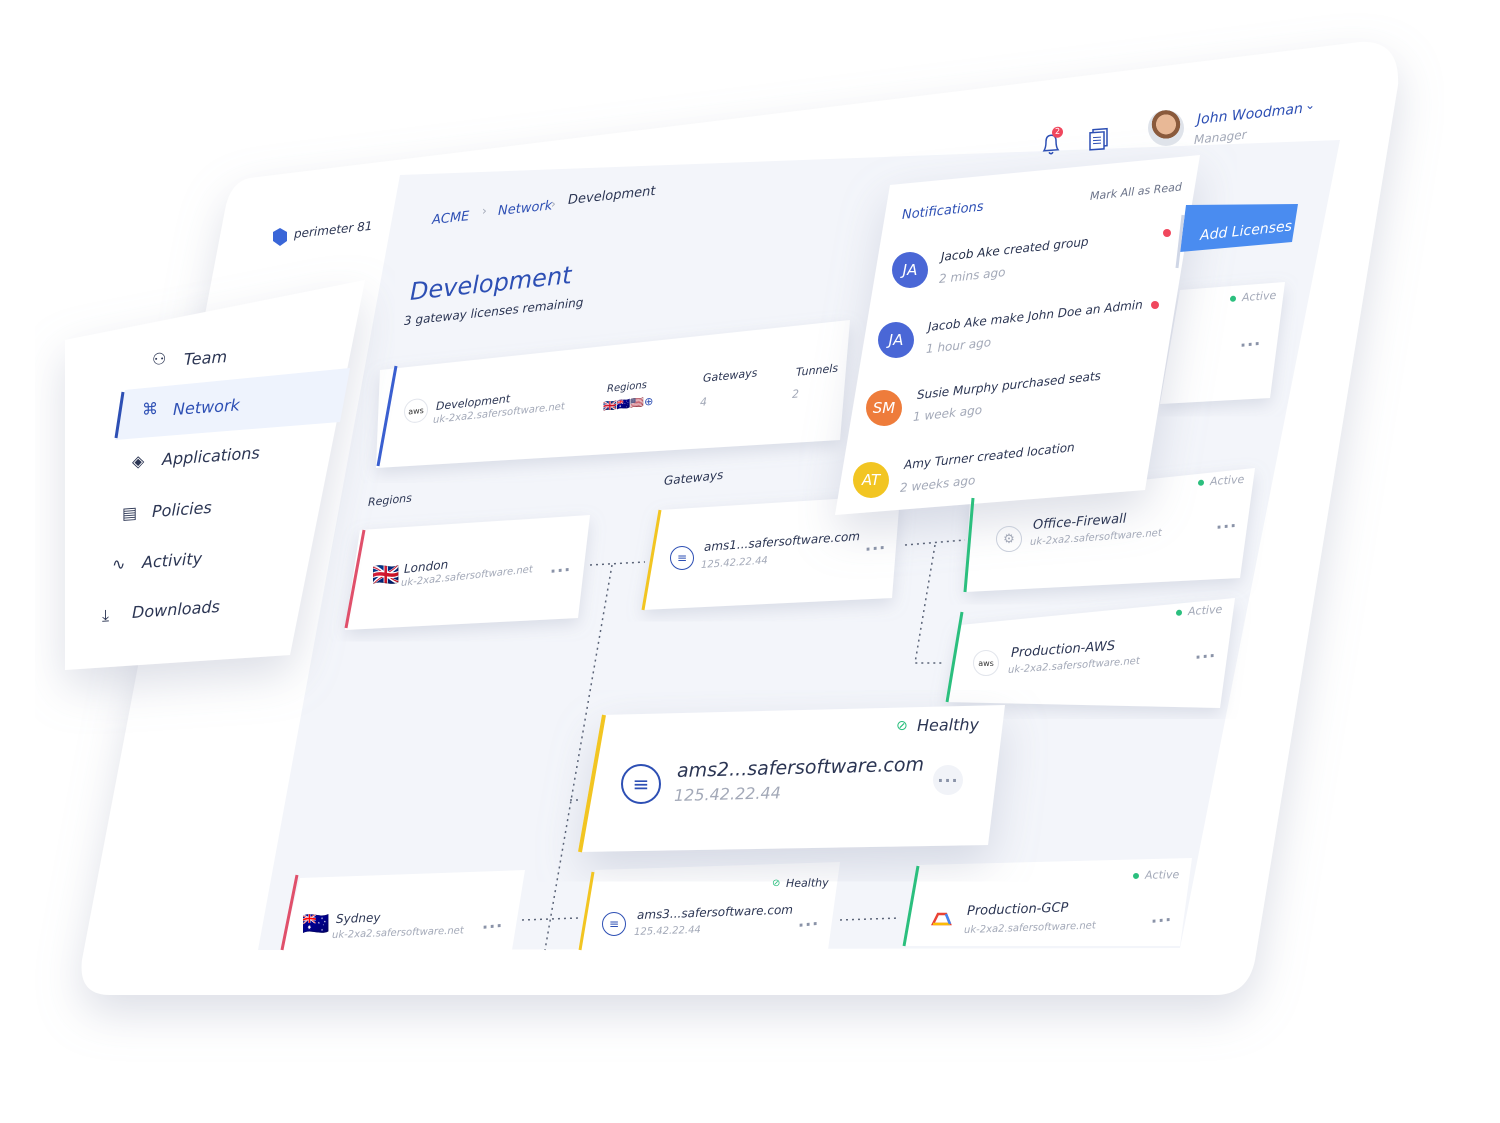 This screenshot has height=1123, width=1500. Describe the element at coordinates (1099, 141) in the screenshot. I see `documents-icon` at that location.